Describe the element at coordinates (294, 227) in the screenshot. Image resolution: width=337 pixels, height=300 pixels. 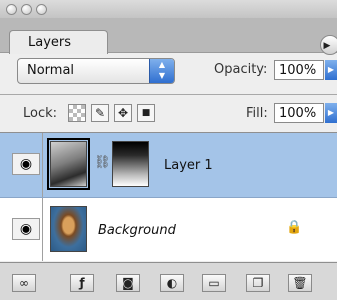
I see `lock-icon: 🔒` at that location.